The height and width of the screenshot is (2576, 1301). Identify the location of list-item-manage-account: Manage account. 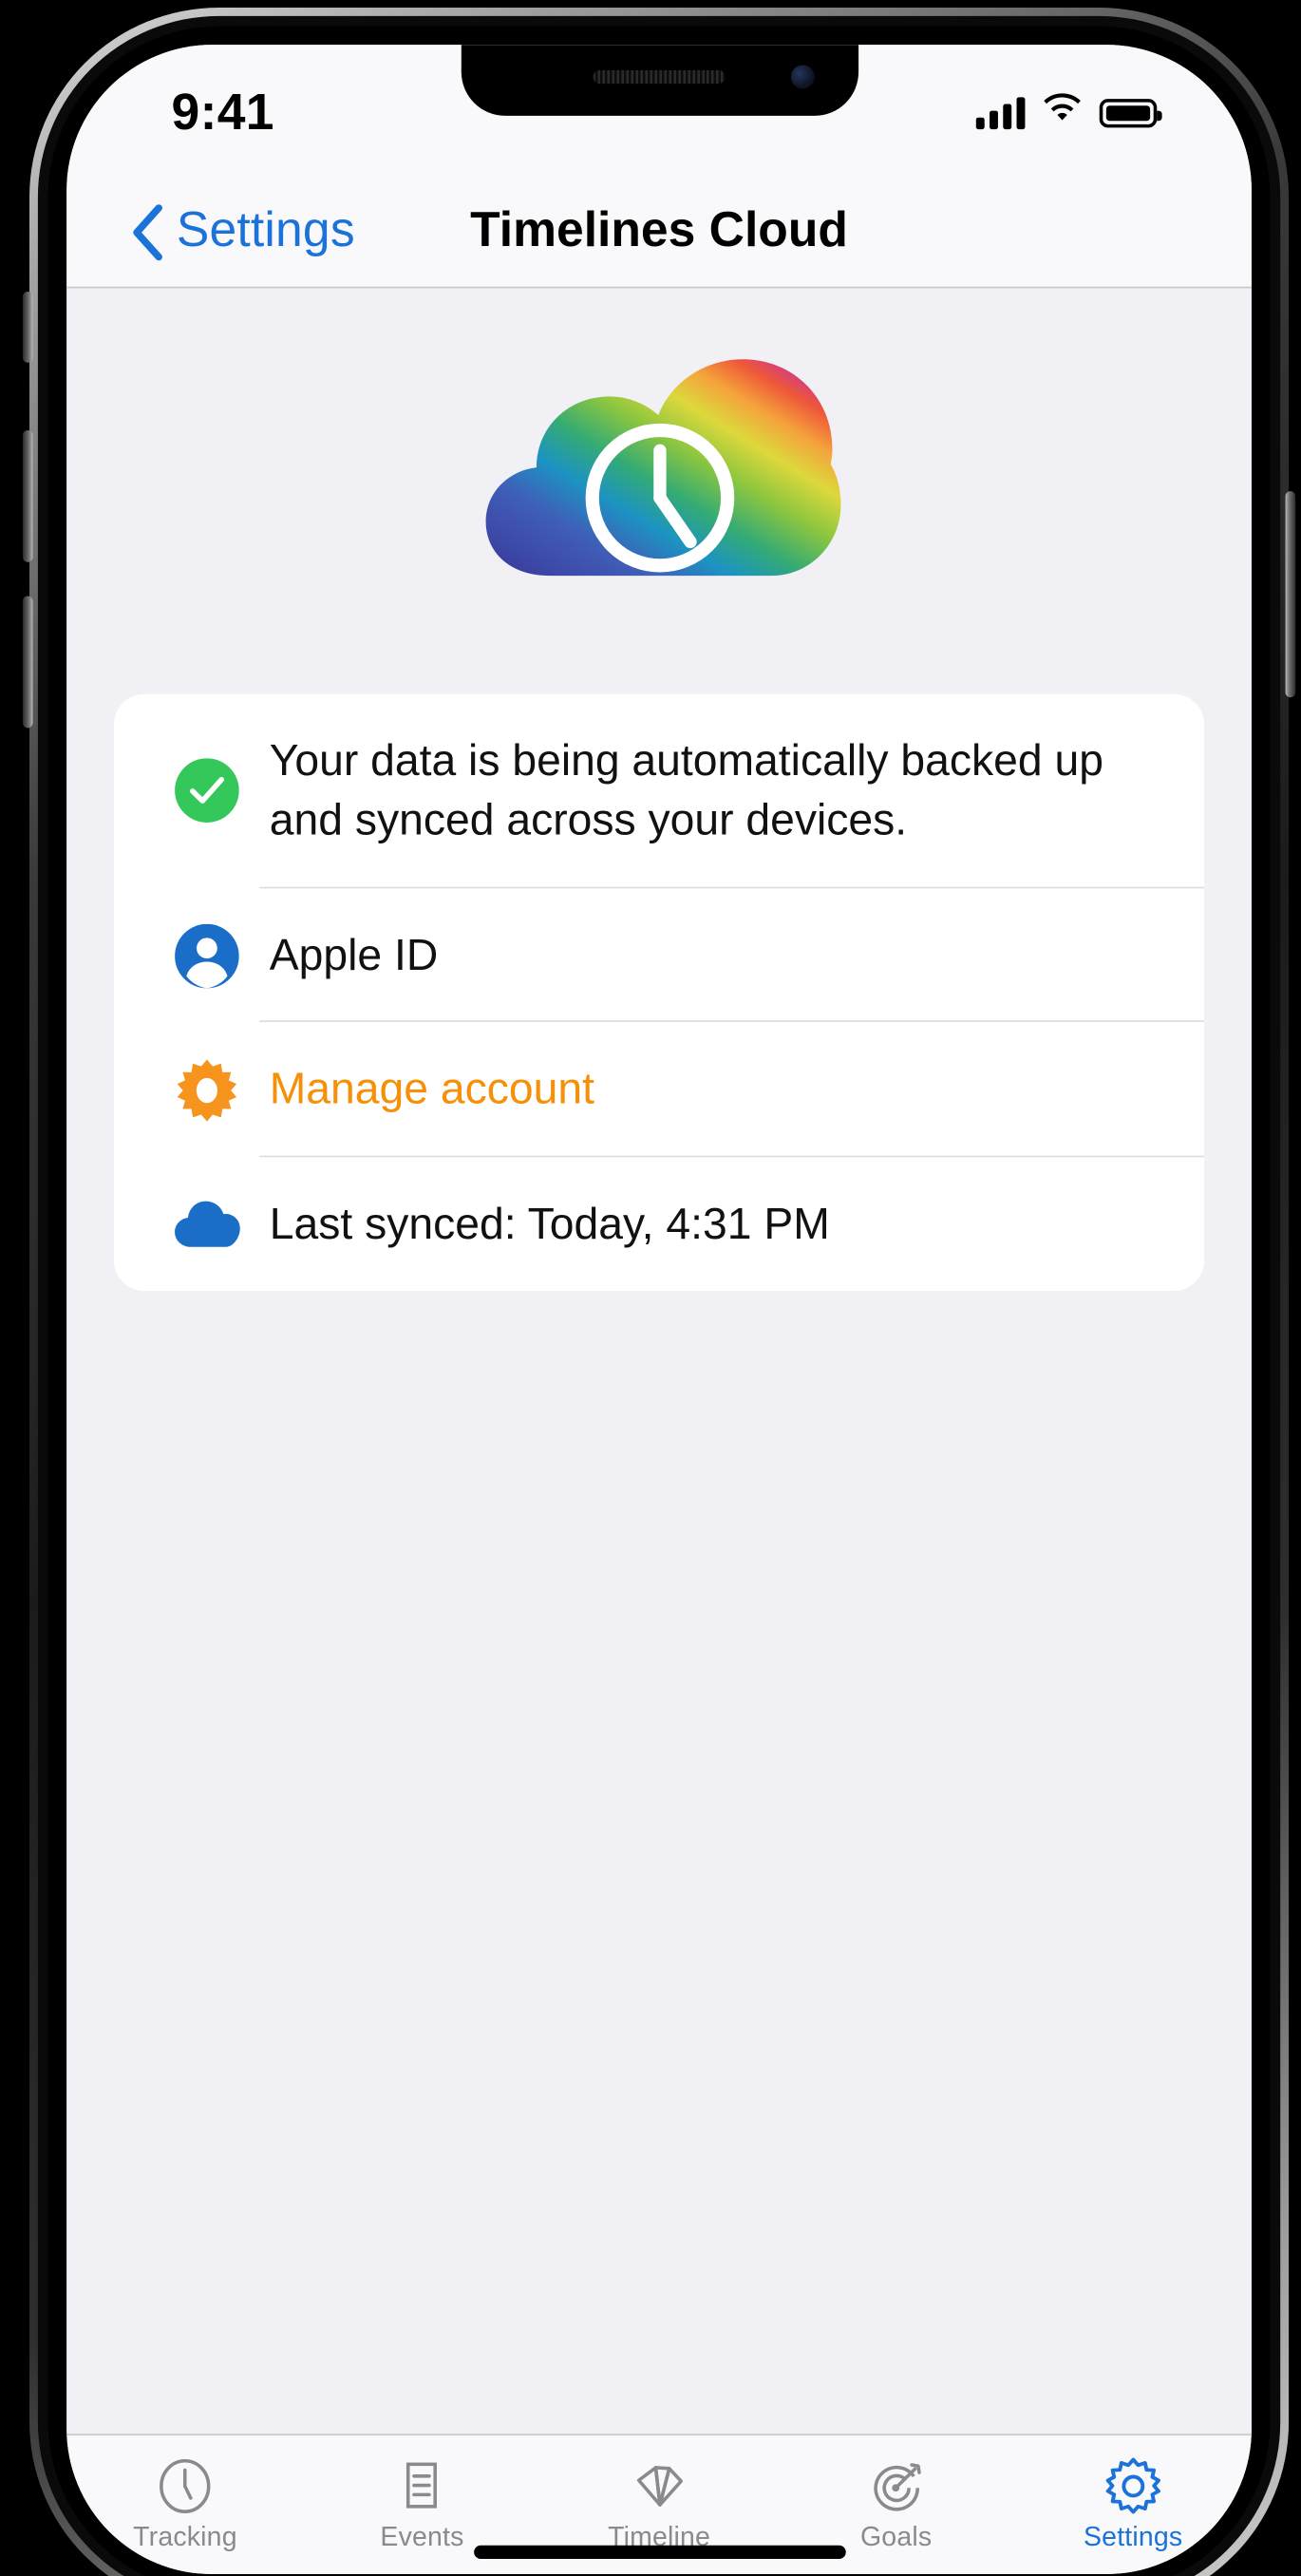
(659, 1090).